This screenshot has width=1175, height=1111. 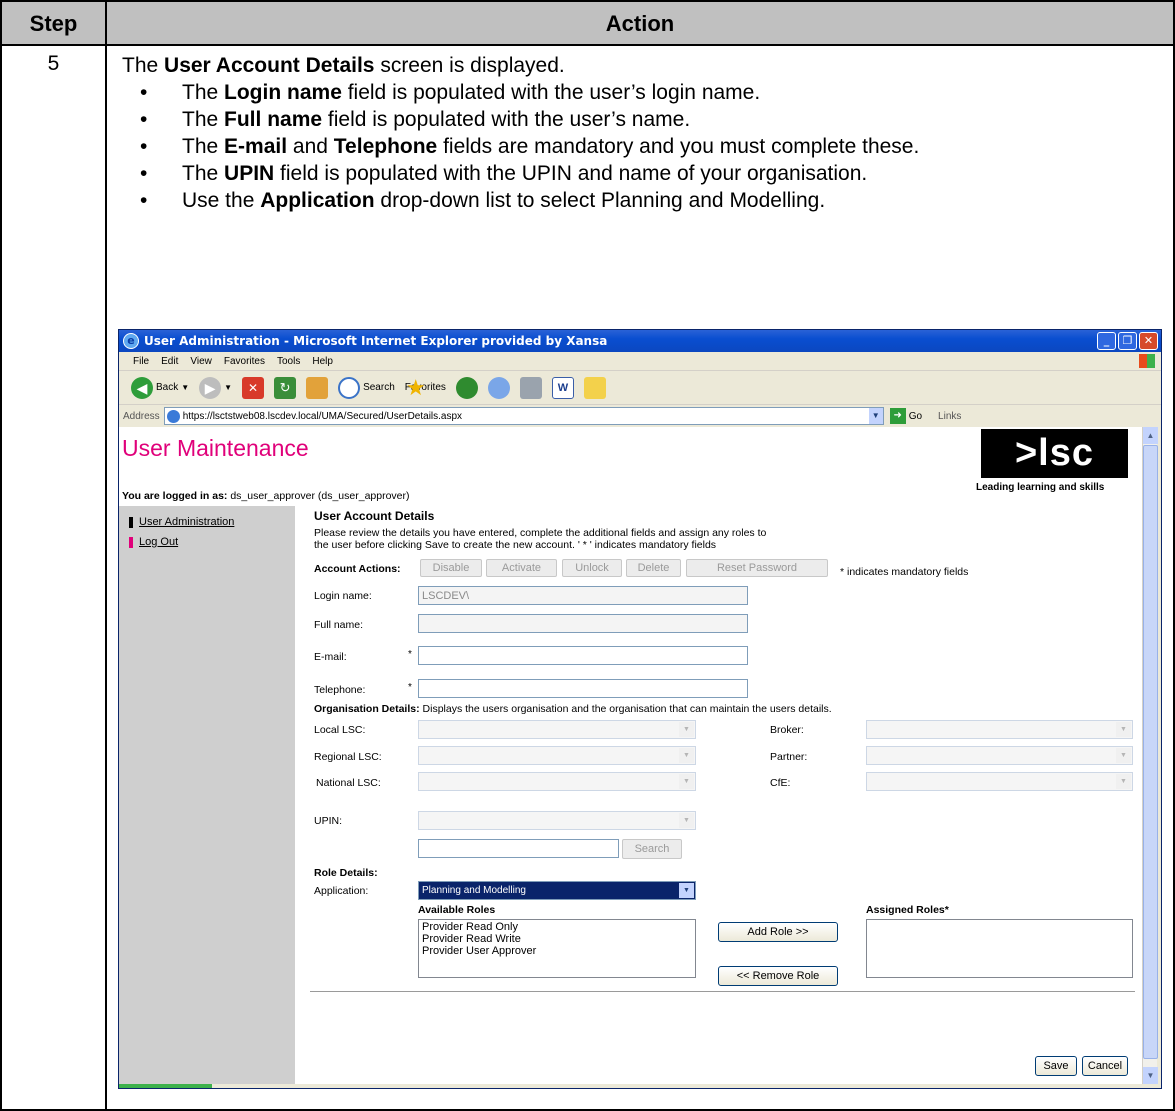 What do you see at coordinates (583, 623) in the screenshot?
I see `full-name-field` at bounding box center [583, 623].